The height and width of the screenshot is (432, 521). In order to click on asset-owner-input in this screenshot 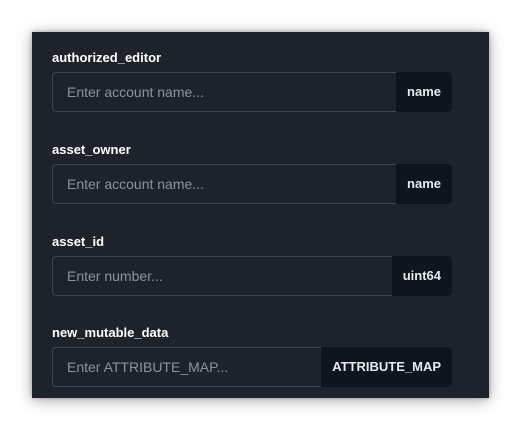, I will do `click(252, 184)`.